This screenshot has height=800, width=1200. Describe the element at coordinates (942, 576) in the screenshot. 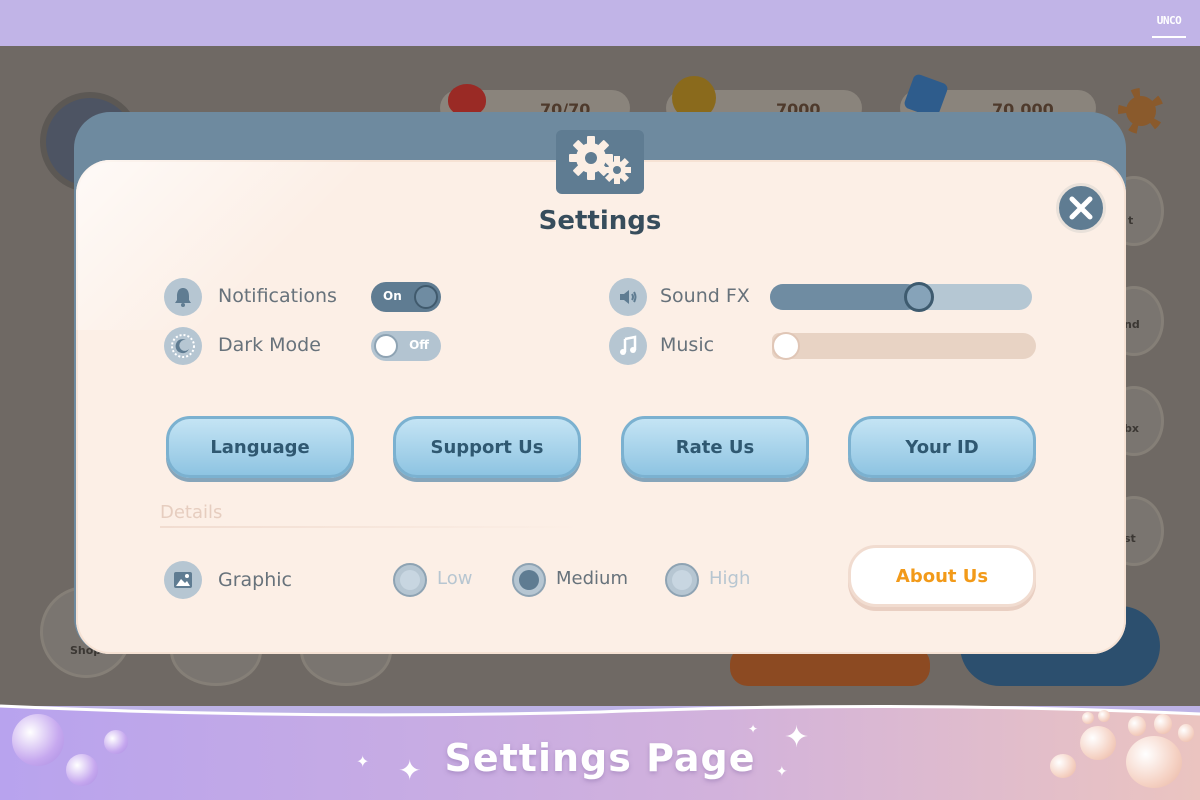

I see `about-us-button: About Us` at that location.